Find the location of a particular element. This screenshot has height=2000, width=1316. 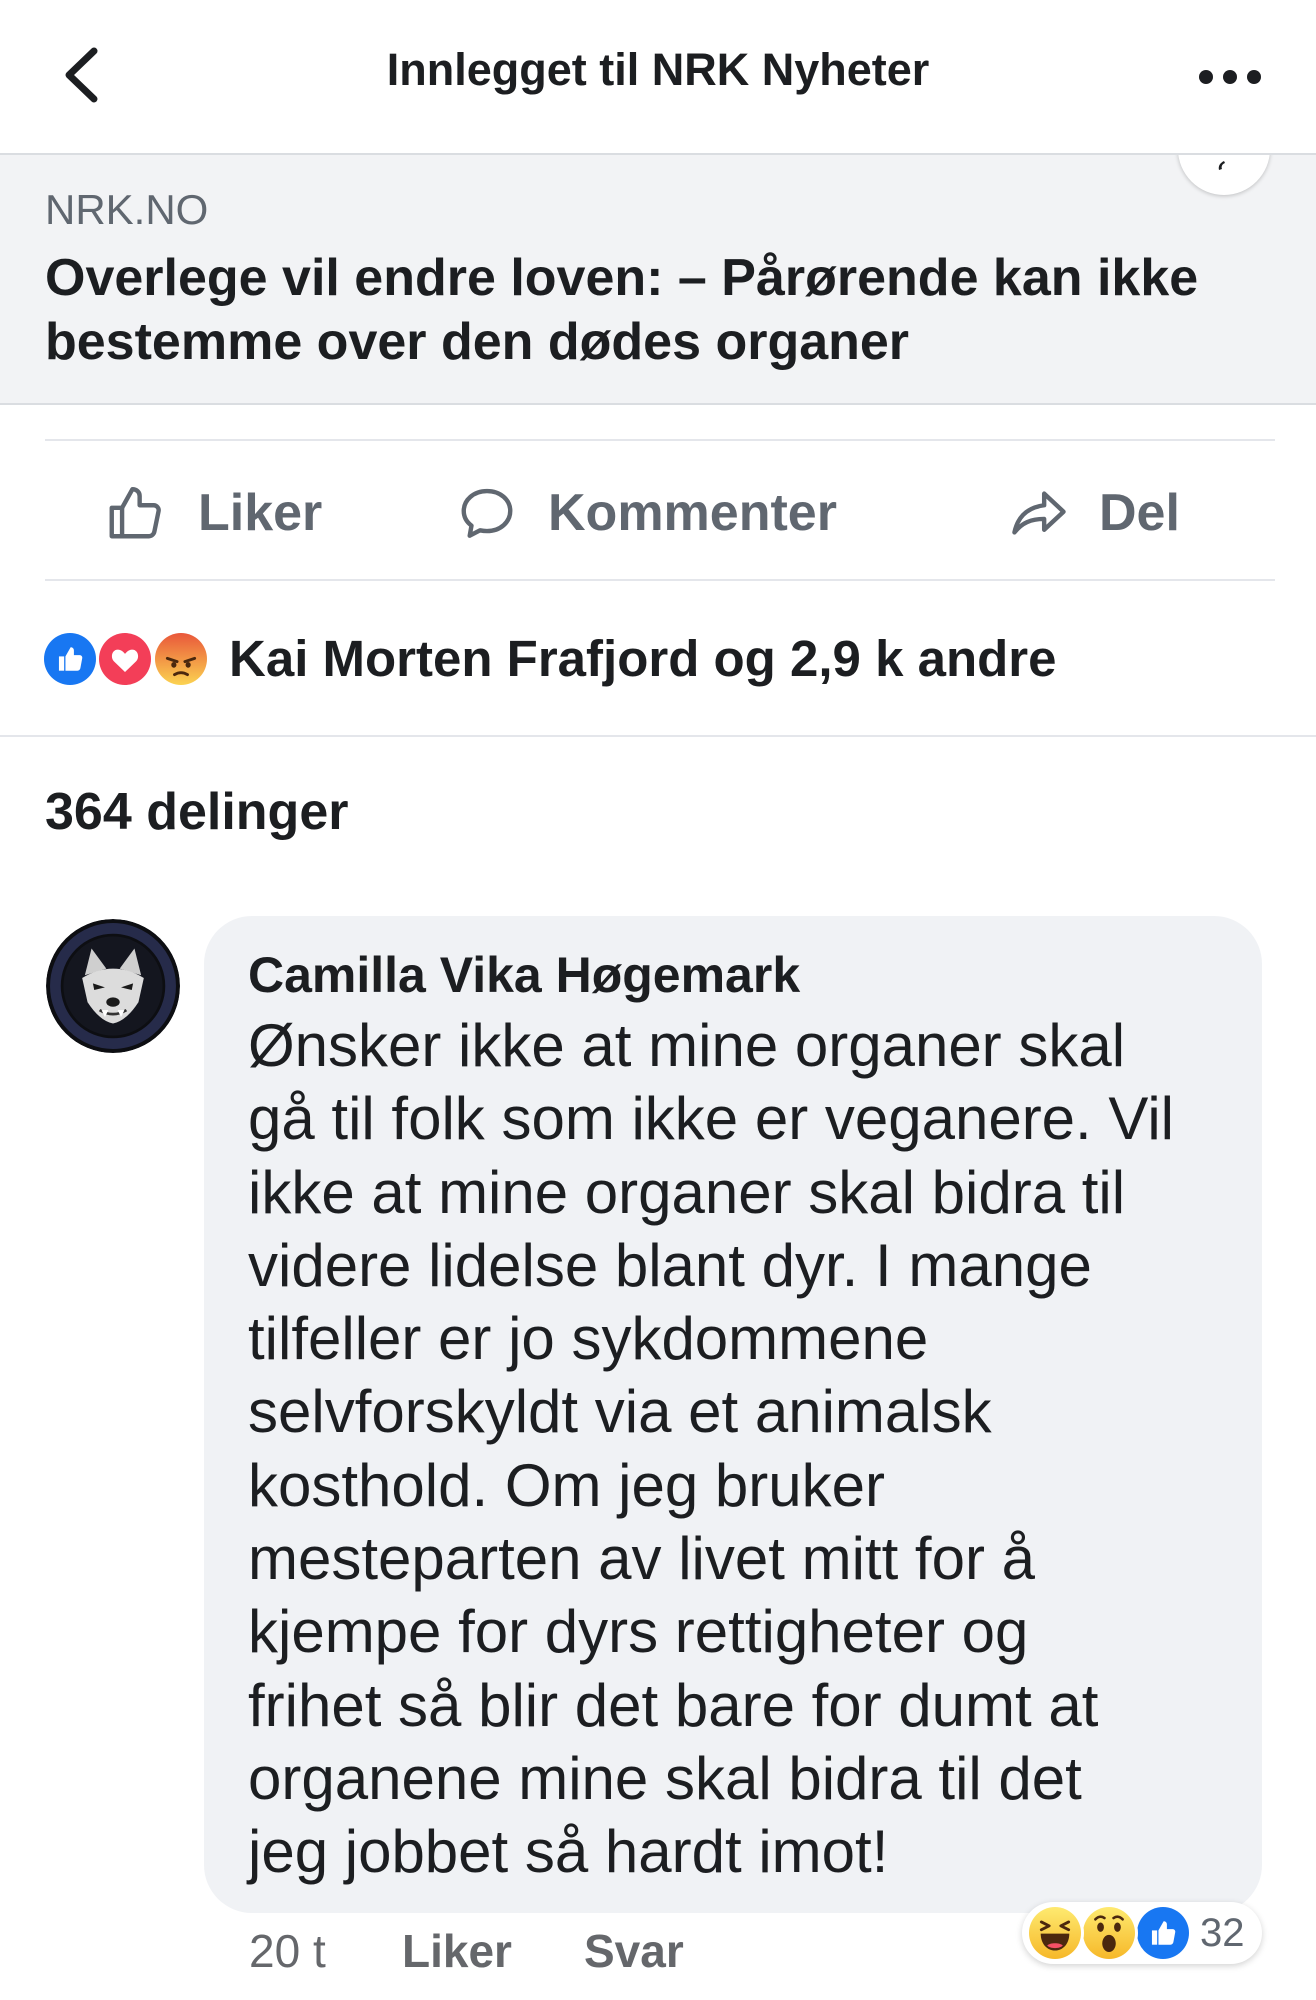

comment-body-line: Ønsker ikke at mine organer skal is located at coordinates (687, 1045).